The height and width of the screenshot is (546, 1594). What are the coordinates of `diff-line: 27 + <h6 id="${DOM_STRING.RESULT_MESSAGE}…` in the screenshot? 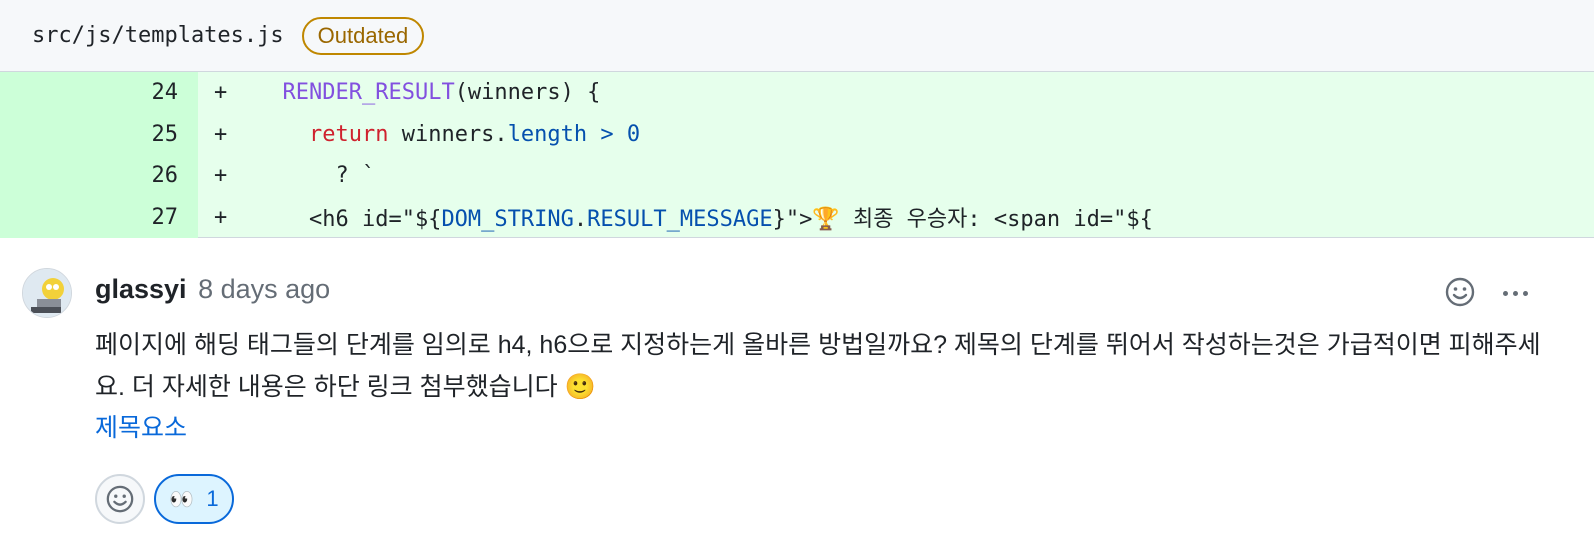 It's located at (797, 217).